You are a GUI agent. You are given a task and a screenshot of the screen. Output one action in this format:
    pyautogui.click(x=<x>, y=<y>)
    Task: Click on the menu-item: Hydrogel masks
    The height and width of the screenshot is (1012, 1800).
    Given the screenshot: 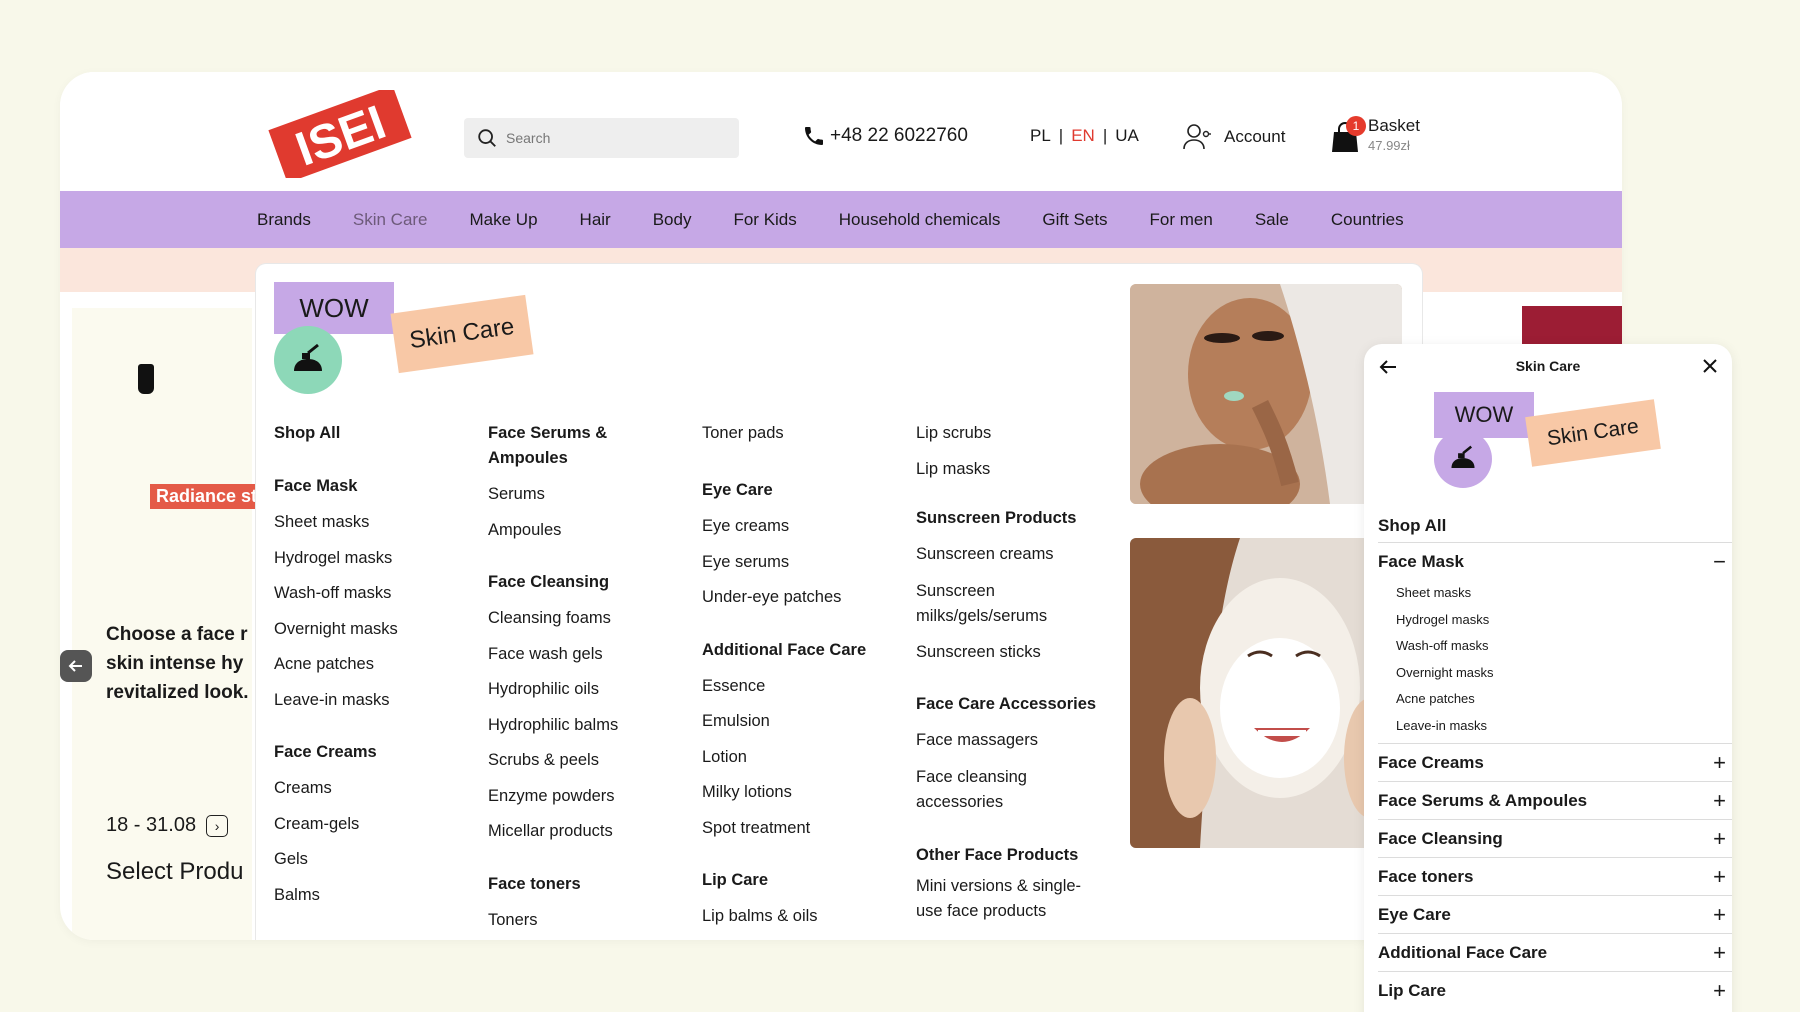 What is the action you would take?
    pyautogui.click(x=374, y=559)
    